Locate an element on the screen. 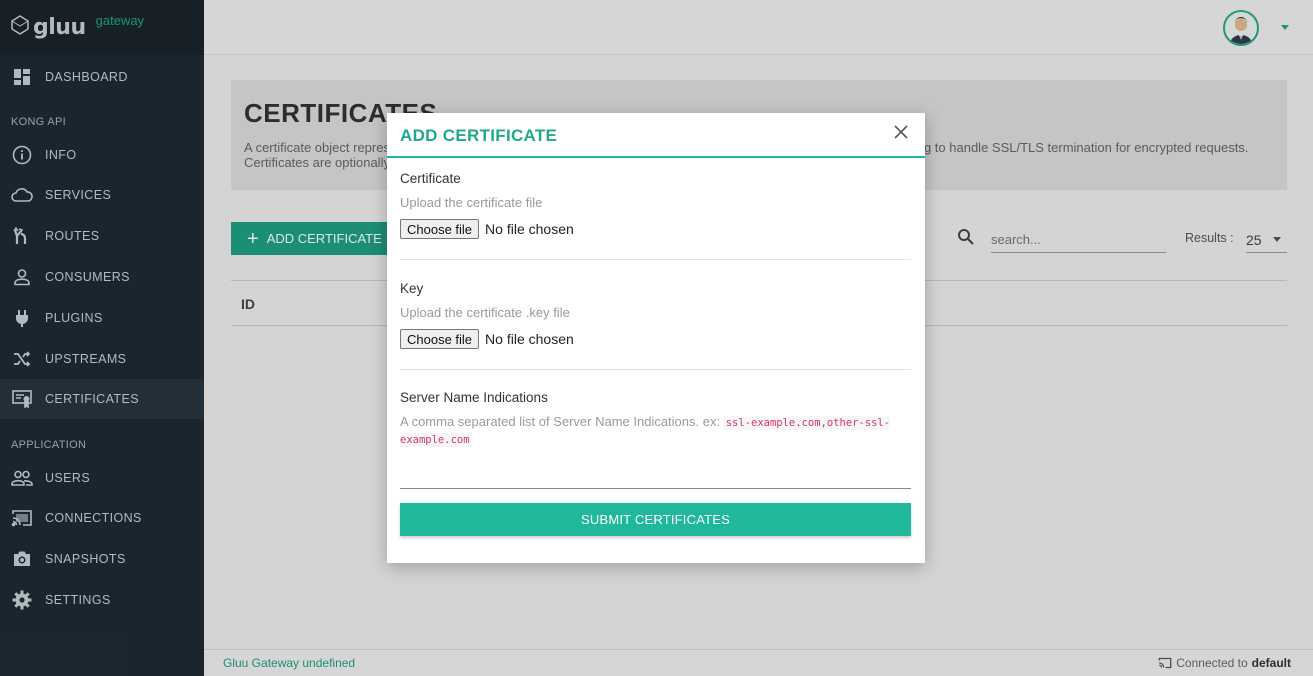 Image resolution: width=1313 pixels, height=676 pixels. key-label: Key is located at coordinates (412, 288).